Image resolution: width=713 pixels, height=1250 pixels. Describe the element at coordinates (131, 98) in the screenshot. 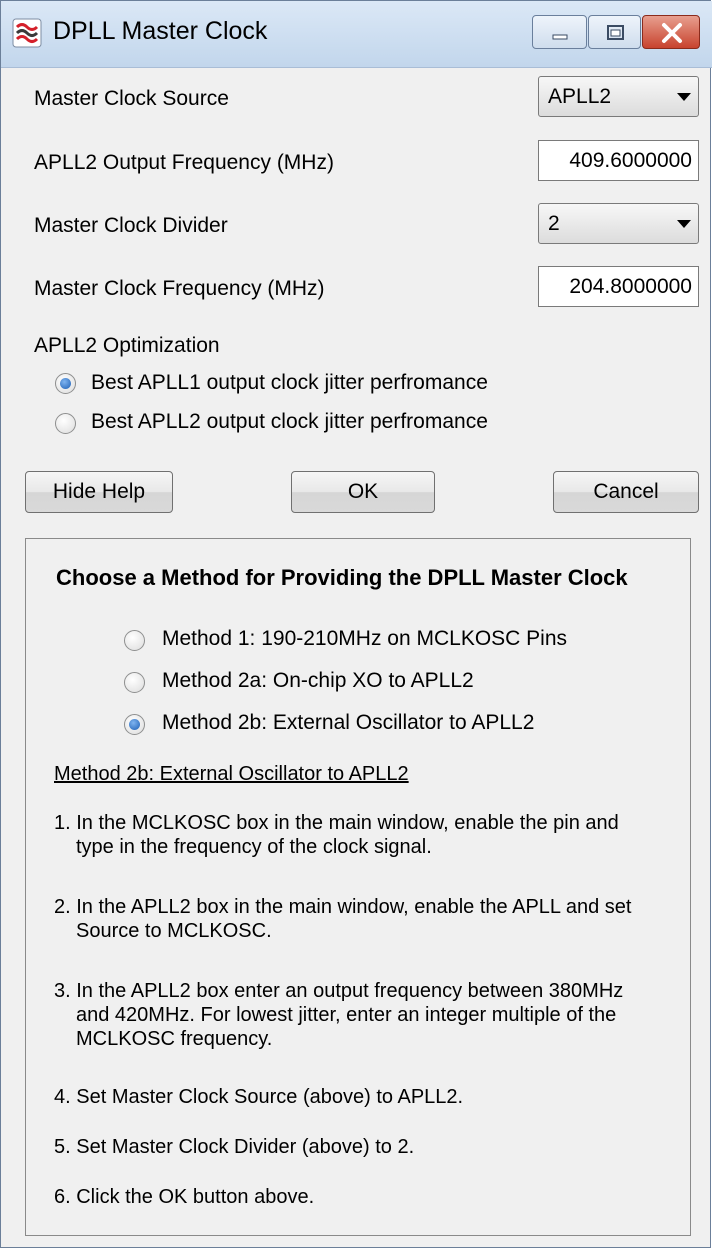

I see `master-clock-source-label: Master Clock Source` at that location.